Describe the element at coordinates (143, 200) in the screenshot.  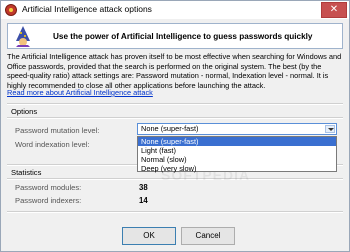
I see `password-indexers-value: 14` at that location.